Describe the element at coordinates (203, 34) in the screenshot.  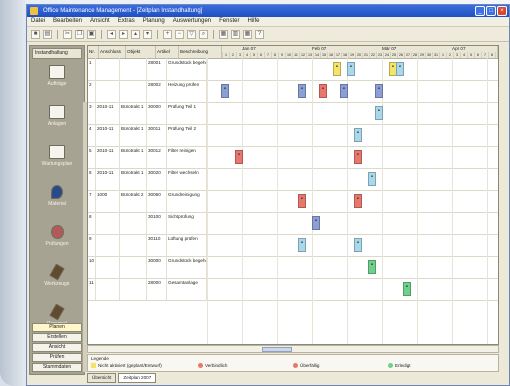
I see `search-icon: ⌕` at that location.